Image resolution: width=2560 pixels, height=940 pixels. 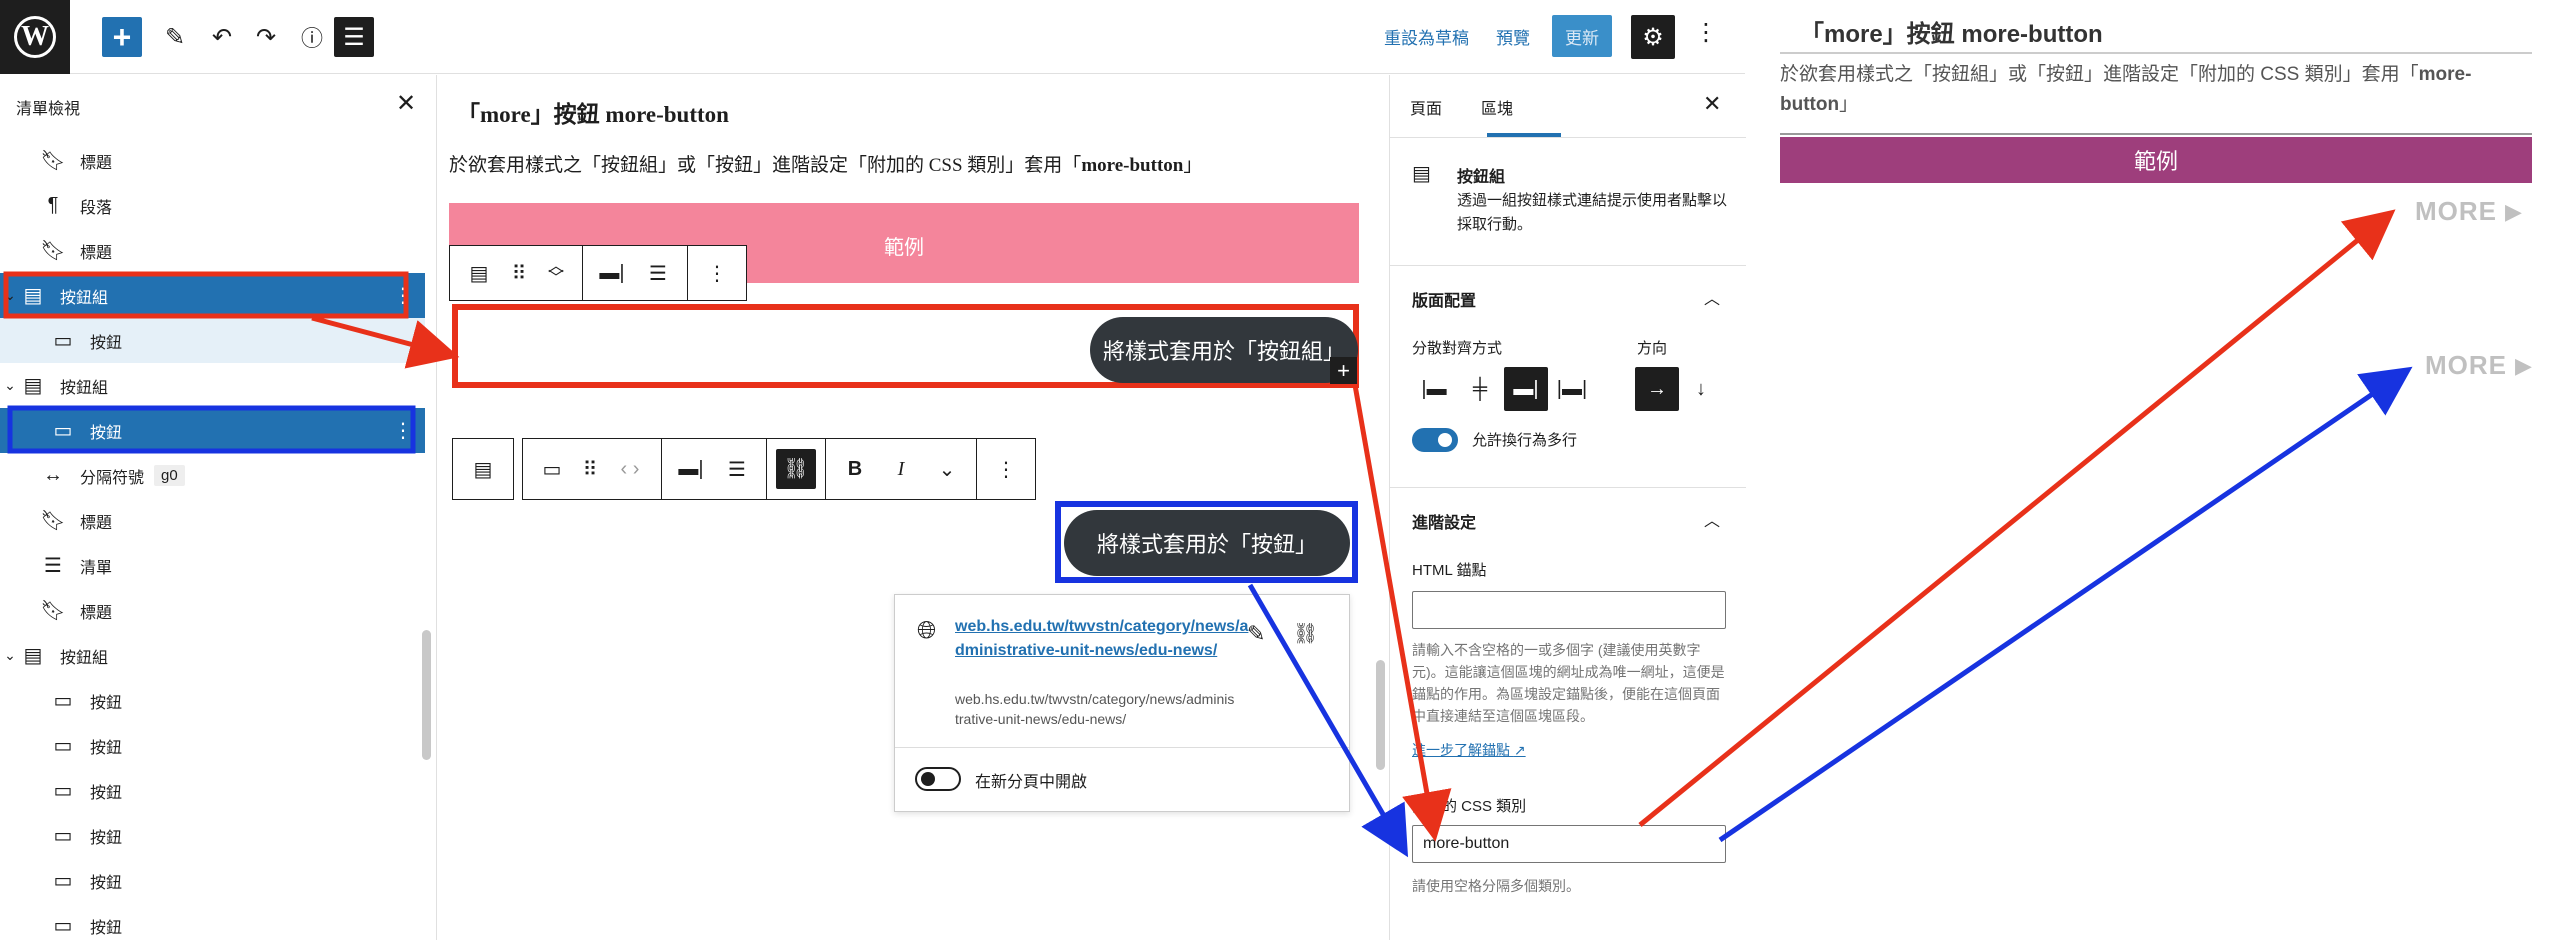 I want to click on justify-left-icon: |▬, so click(x=1434, y=389).